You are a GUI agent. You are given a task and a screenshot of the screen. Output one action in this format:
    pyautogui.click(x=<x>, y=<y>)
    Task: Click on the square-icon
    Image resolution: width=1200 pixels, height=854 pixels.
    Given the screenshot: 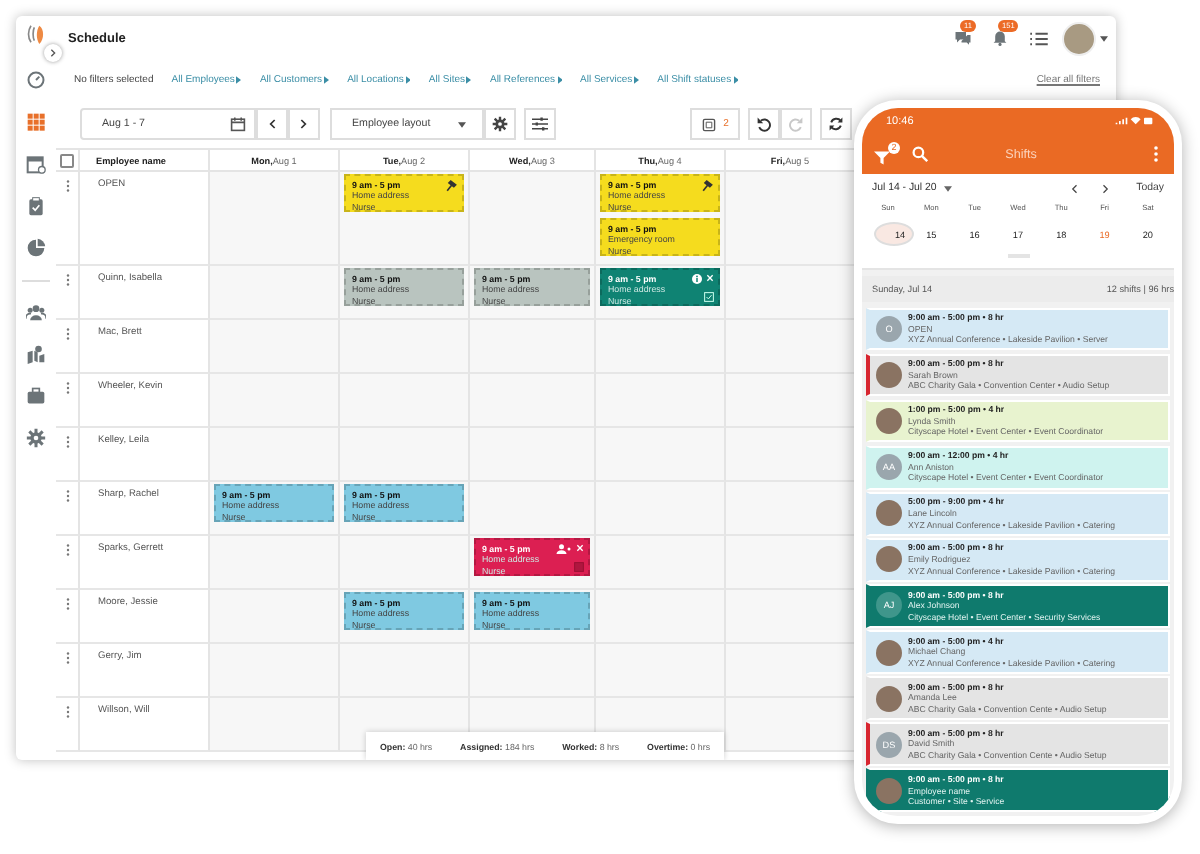 What is the action you would take?
    pyautogui.click(x=579, y=567)
    